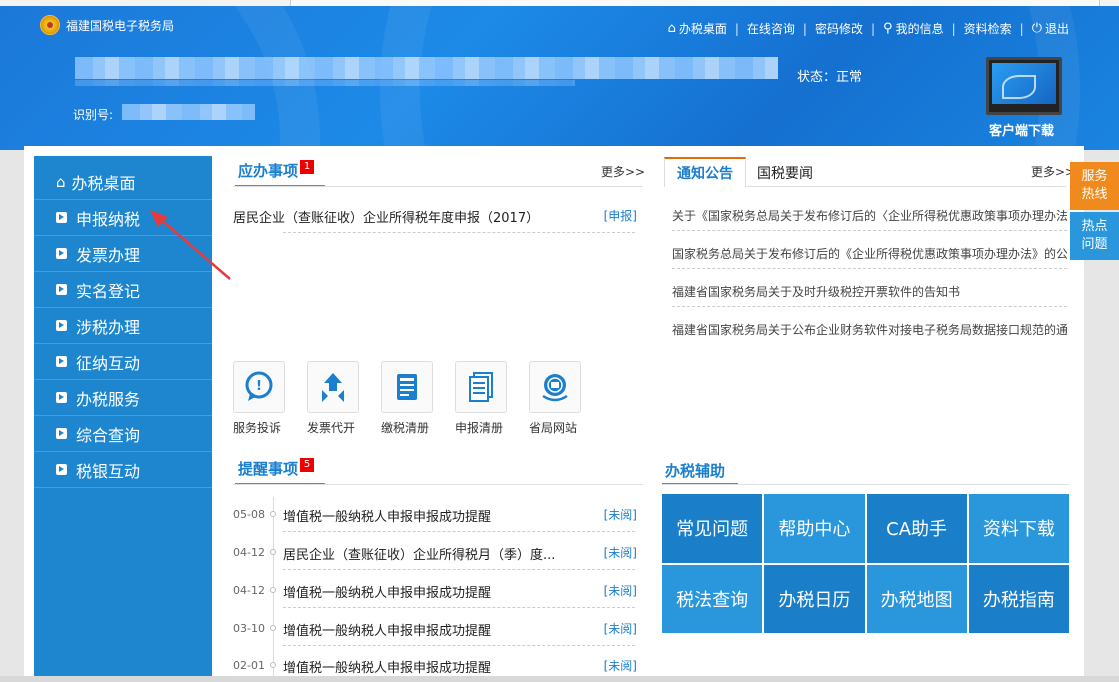 The image size is (1119, 682). I want to click on sidebar-item-label: 发票办理, so click(108, 255).